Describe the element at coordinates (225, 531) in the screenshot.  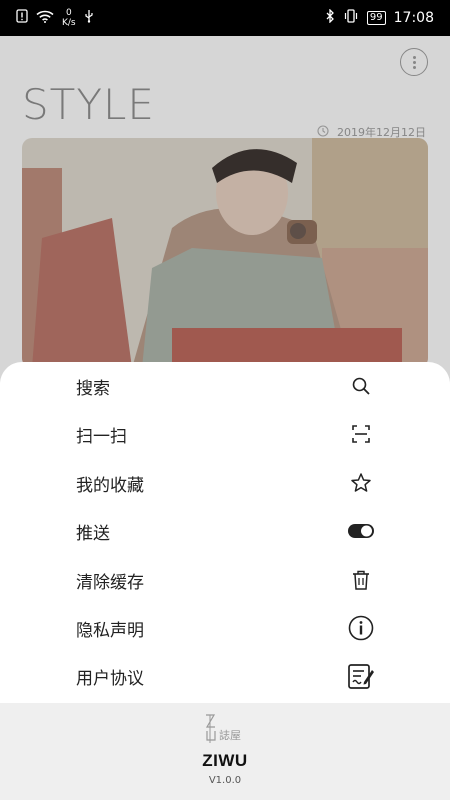
I see `menu-item-push: 推送` at that location.